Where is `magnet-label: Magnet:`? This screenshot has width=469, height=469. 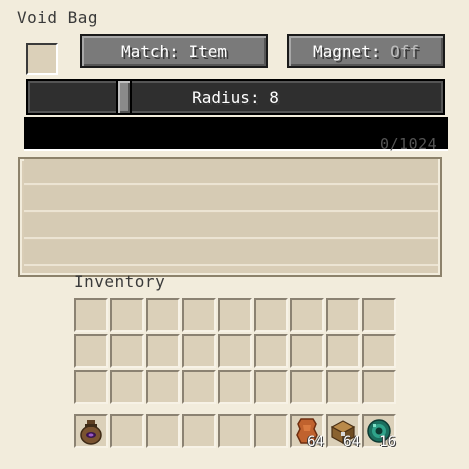
magnet-label: Magnet: is located at coordinates (352, 51).